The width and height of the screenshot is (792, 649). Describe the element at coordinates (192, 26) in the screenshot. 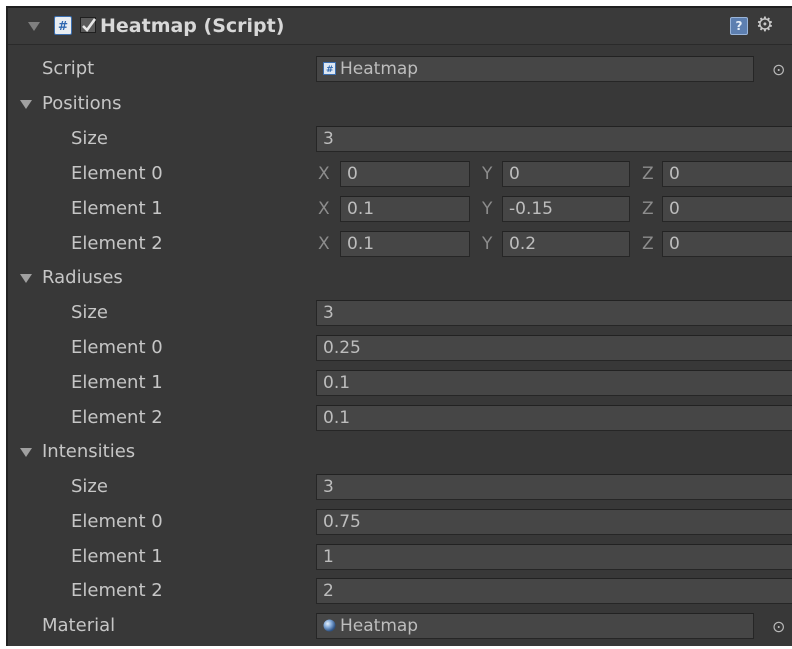

I see `component-title: Heatmap (Script)` at that location.